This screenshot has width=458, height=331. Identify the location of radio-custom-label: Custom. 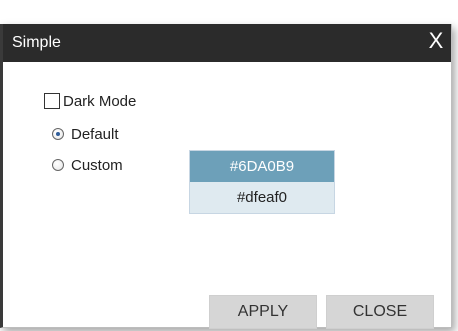
(97, 165).